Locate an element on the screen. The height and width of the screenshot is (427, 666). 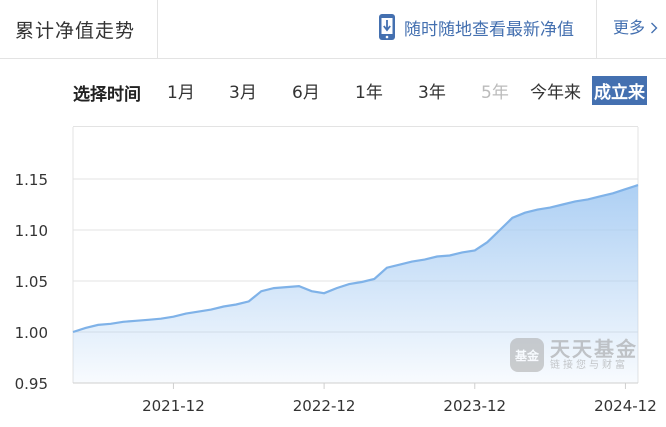
y-tick-label: 1.00 is located at coordinates (31, 333).